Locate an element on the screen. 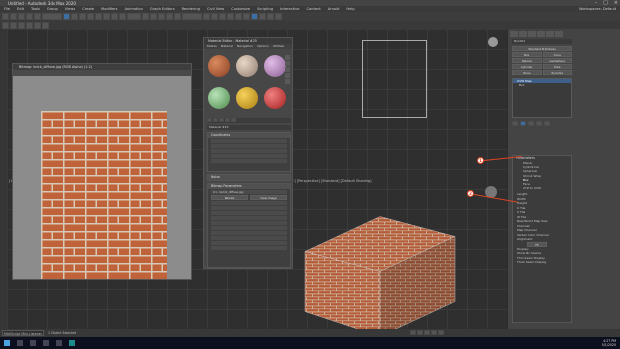  go-to-start-icon is located at coordinates (413, 332).